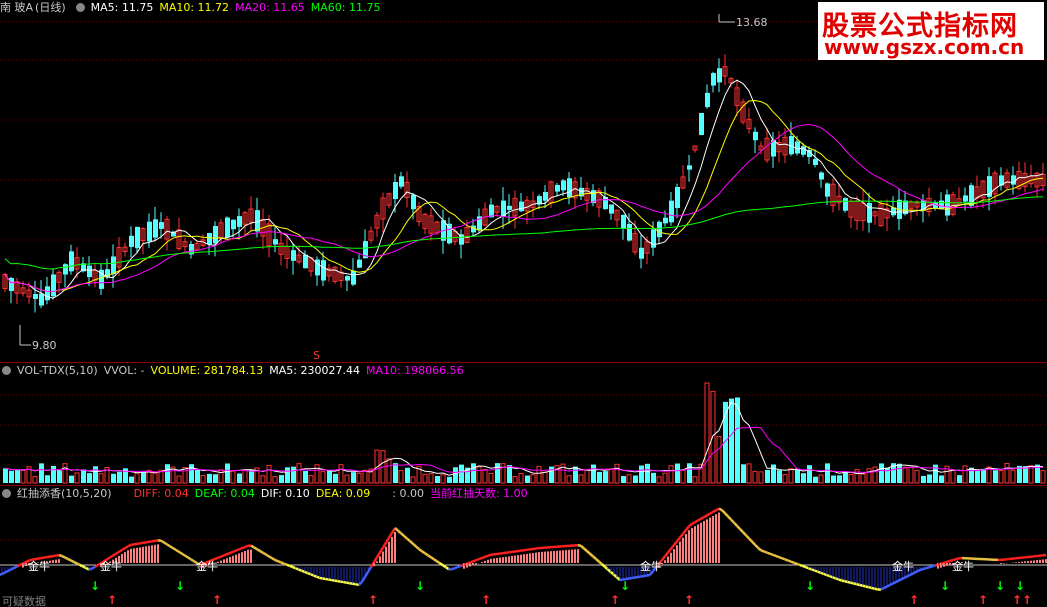  What do you see at coordinates (124, 370) in the screenshot?
I see `vvol-label: VVOL: -` at bounding box center [124, 370].